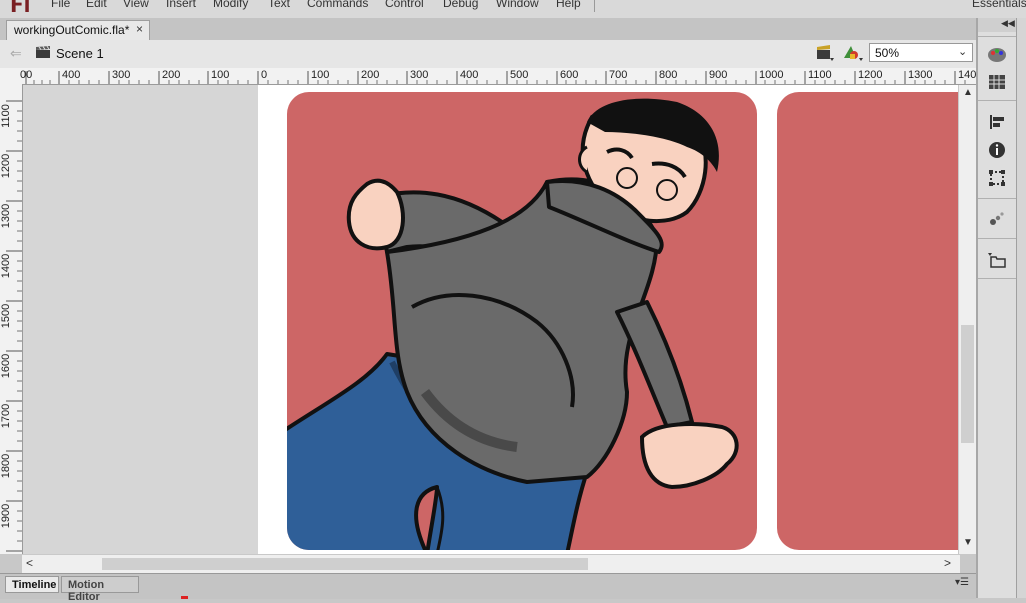 The width and height of the screenshot is (1026, 603). I want to click on document-tab: workingOutComic.fla* ×, so click(78, 30).